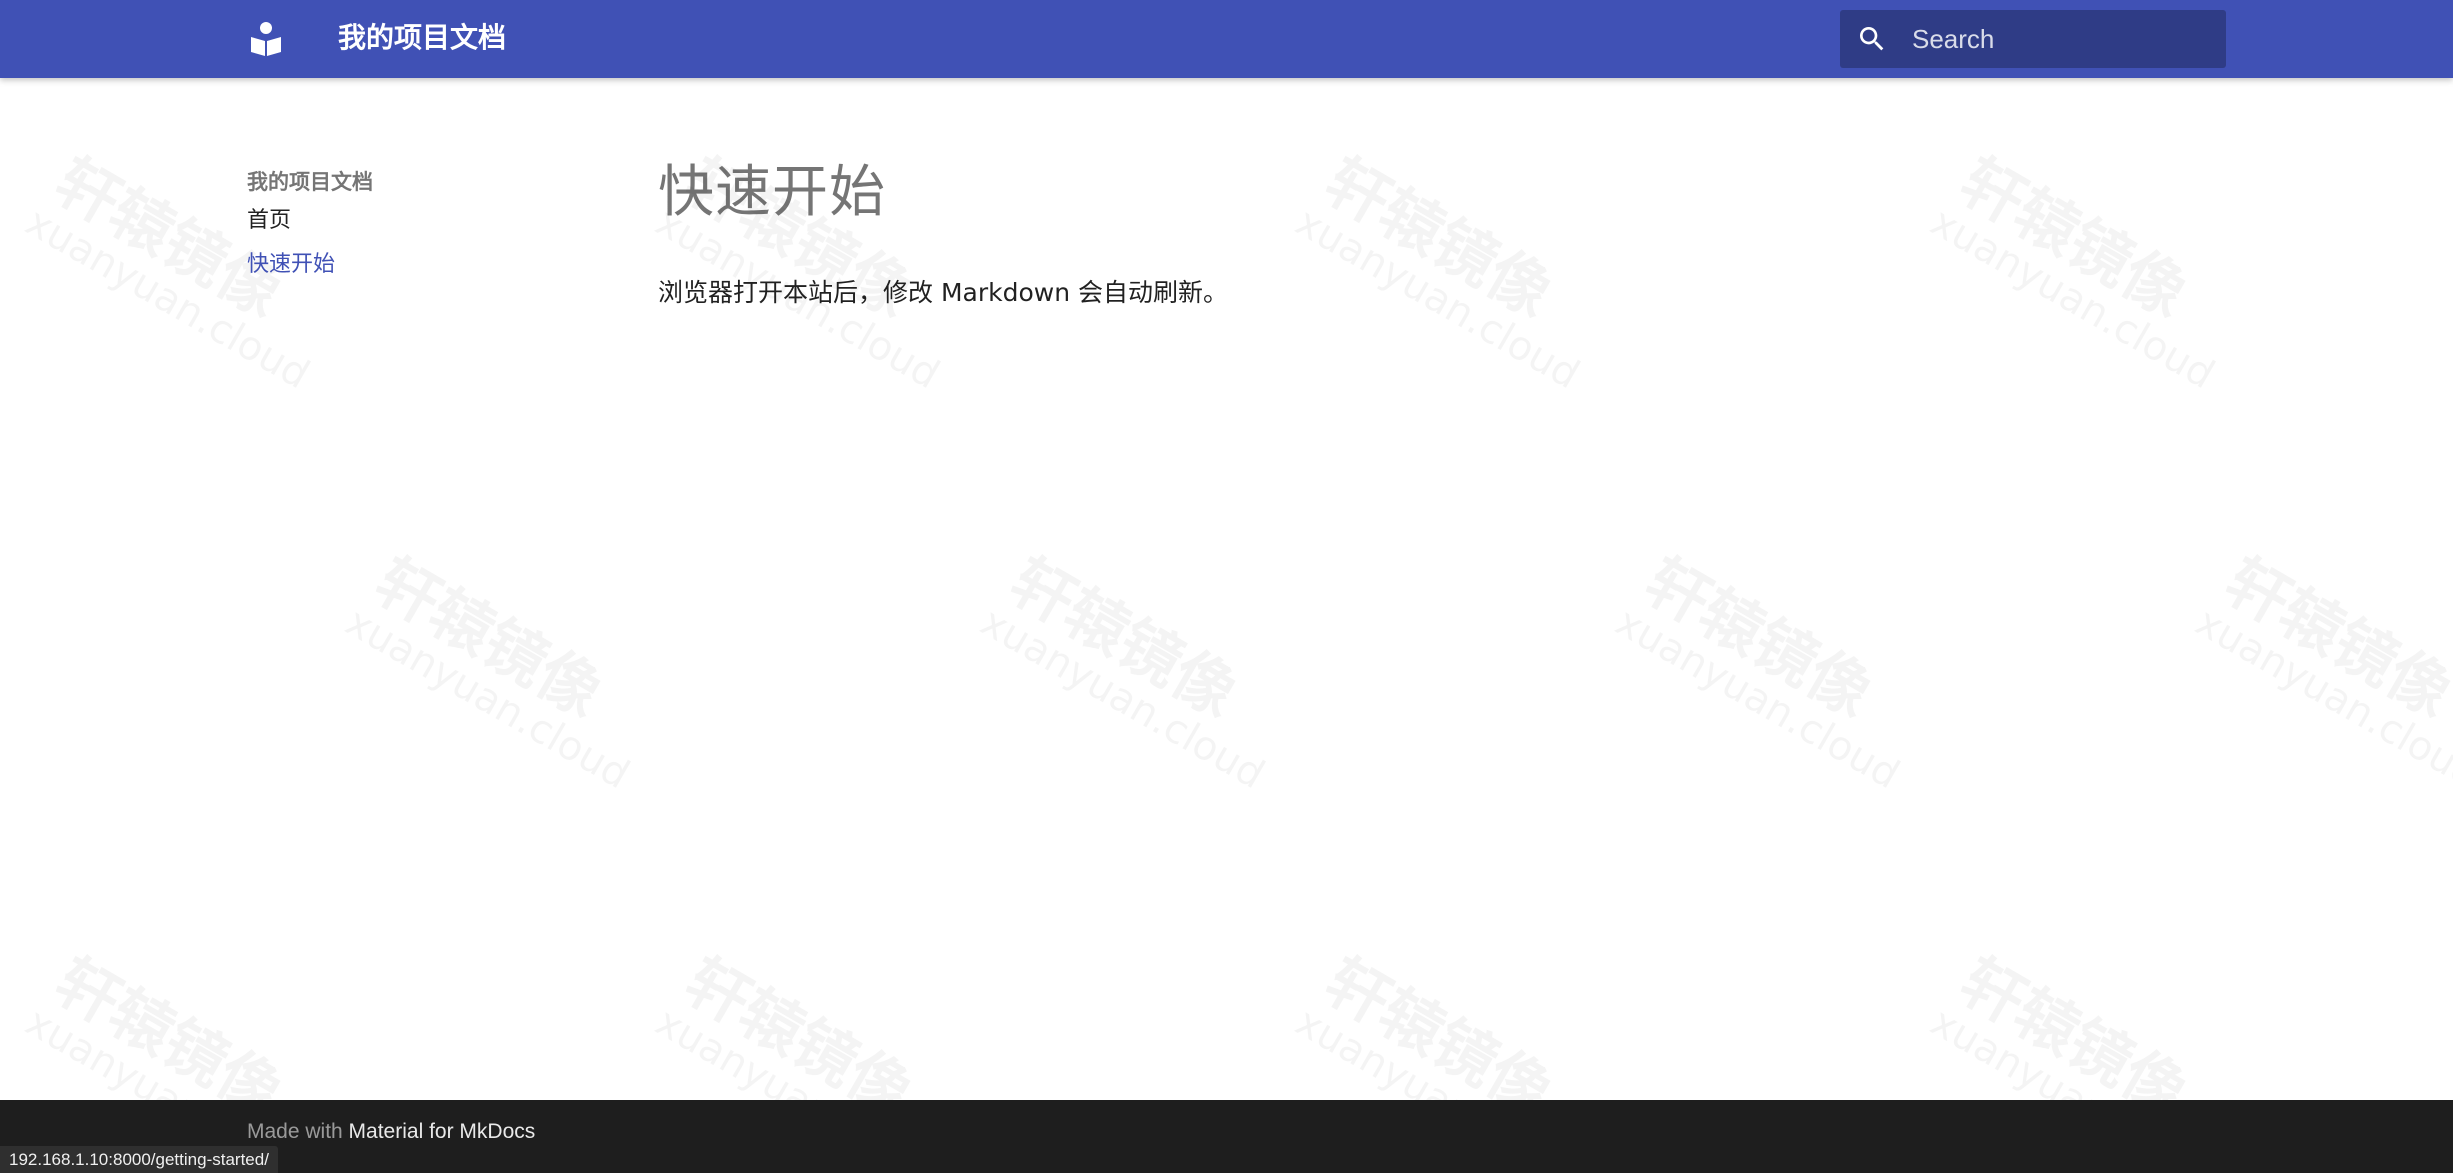  I want to click on sidebar-nav: 我的项目文档 首页 快速开始, so click(310, 226).